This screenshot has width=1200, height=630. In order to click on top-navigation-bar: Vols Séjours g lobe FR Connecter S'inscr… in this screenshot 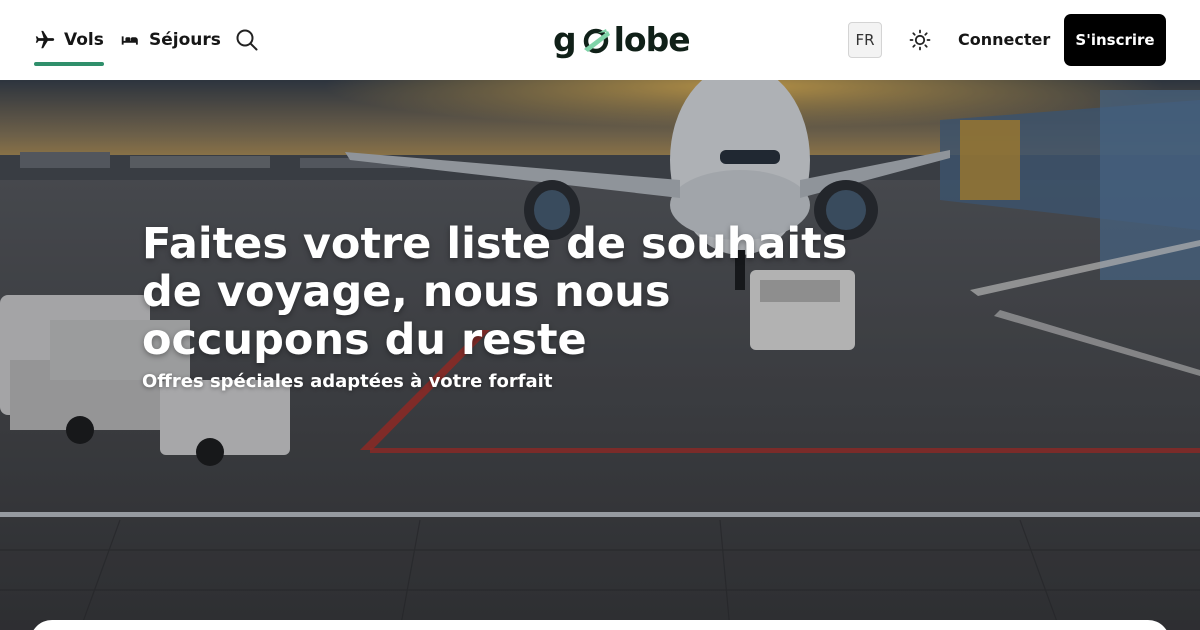, I will do `click(600, 40)`.